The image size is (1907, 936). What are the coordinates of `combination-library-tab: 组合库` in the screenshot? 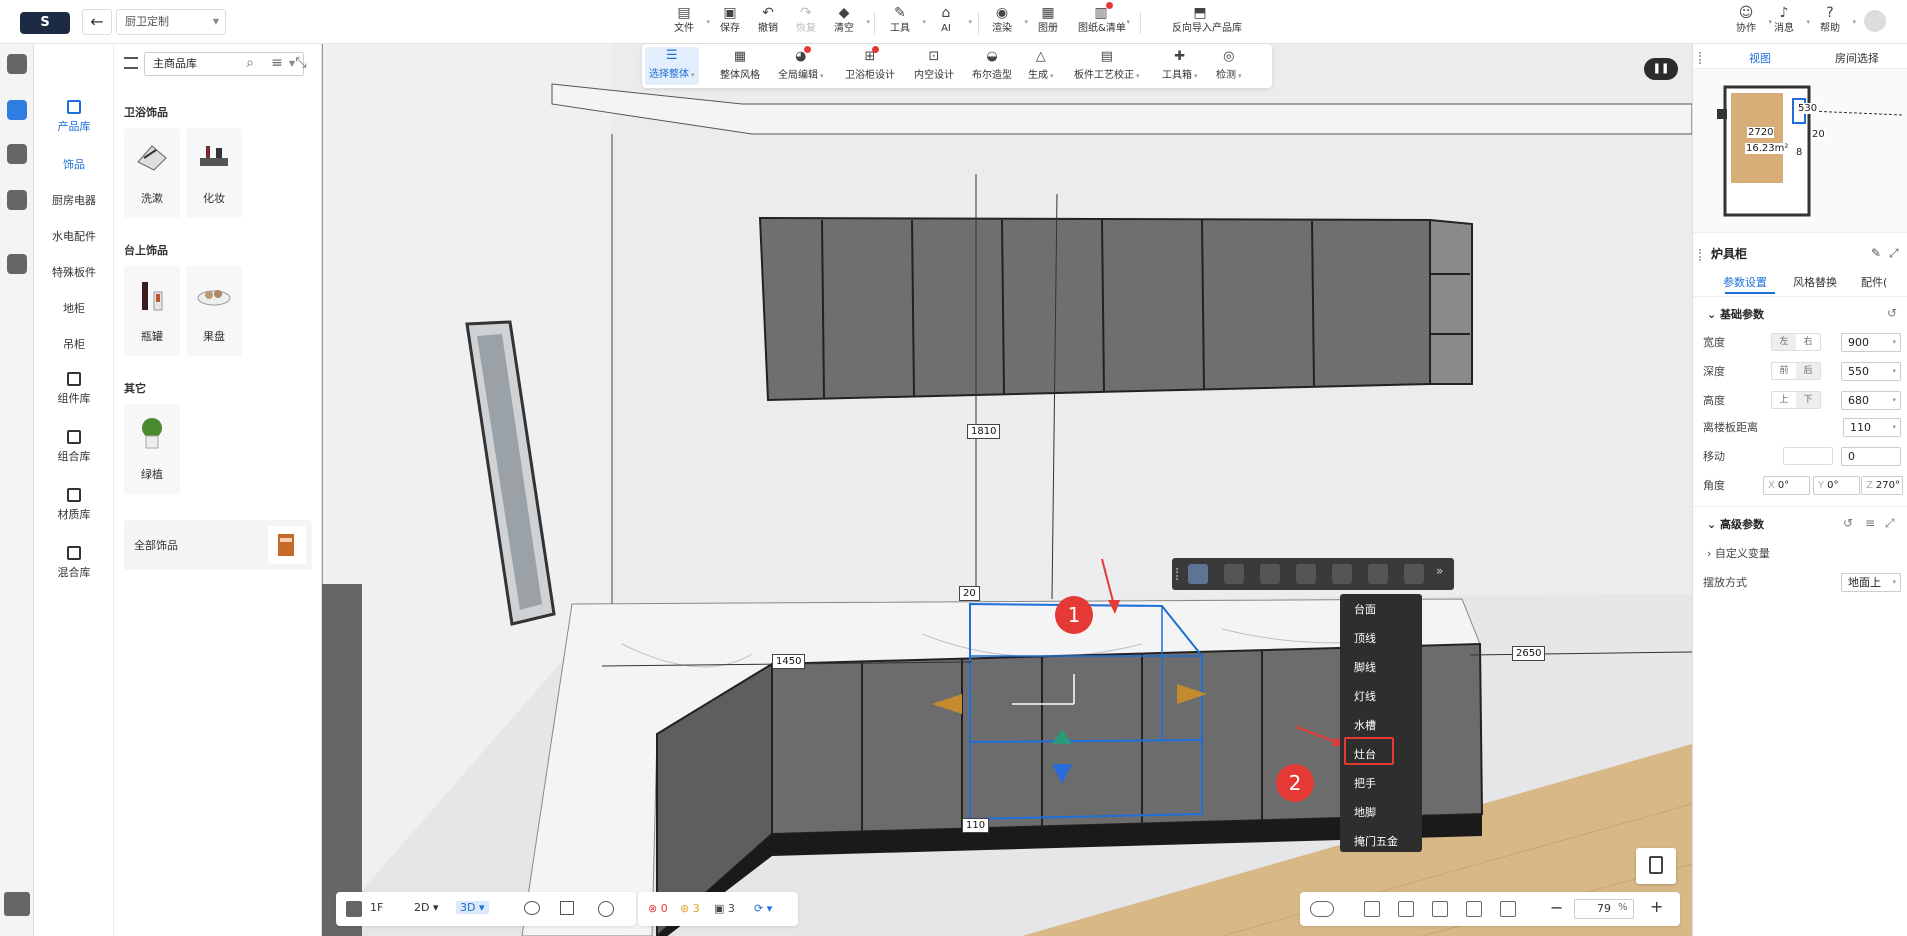 It's located at (74, 447).